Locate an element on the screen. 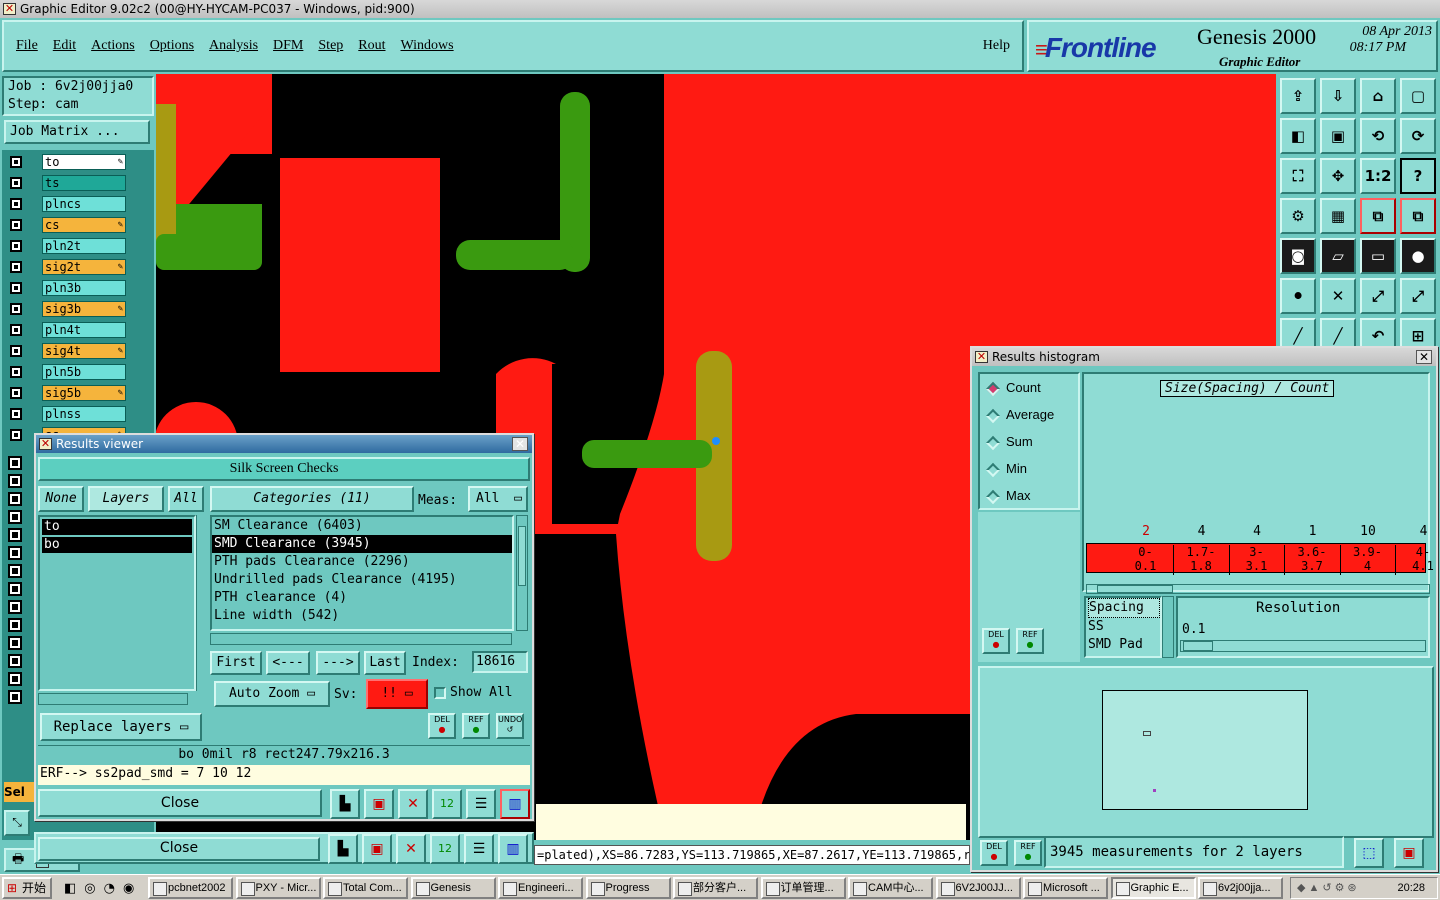 This screenshot has width=1440, height=900. mode-count: Count is located at coordinates (1013, 388).